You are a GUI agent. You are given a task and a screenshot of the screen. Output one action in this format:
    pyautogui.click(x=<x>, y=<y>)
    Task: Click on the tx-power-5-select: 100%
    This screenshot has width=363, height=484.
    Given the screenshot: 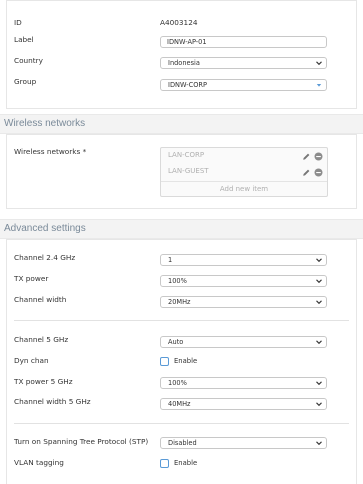 What is the action you would take?
    pyautogui.click(x=243, y=383)
    